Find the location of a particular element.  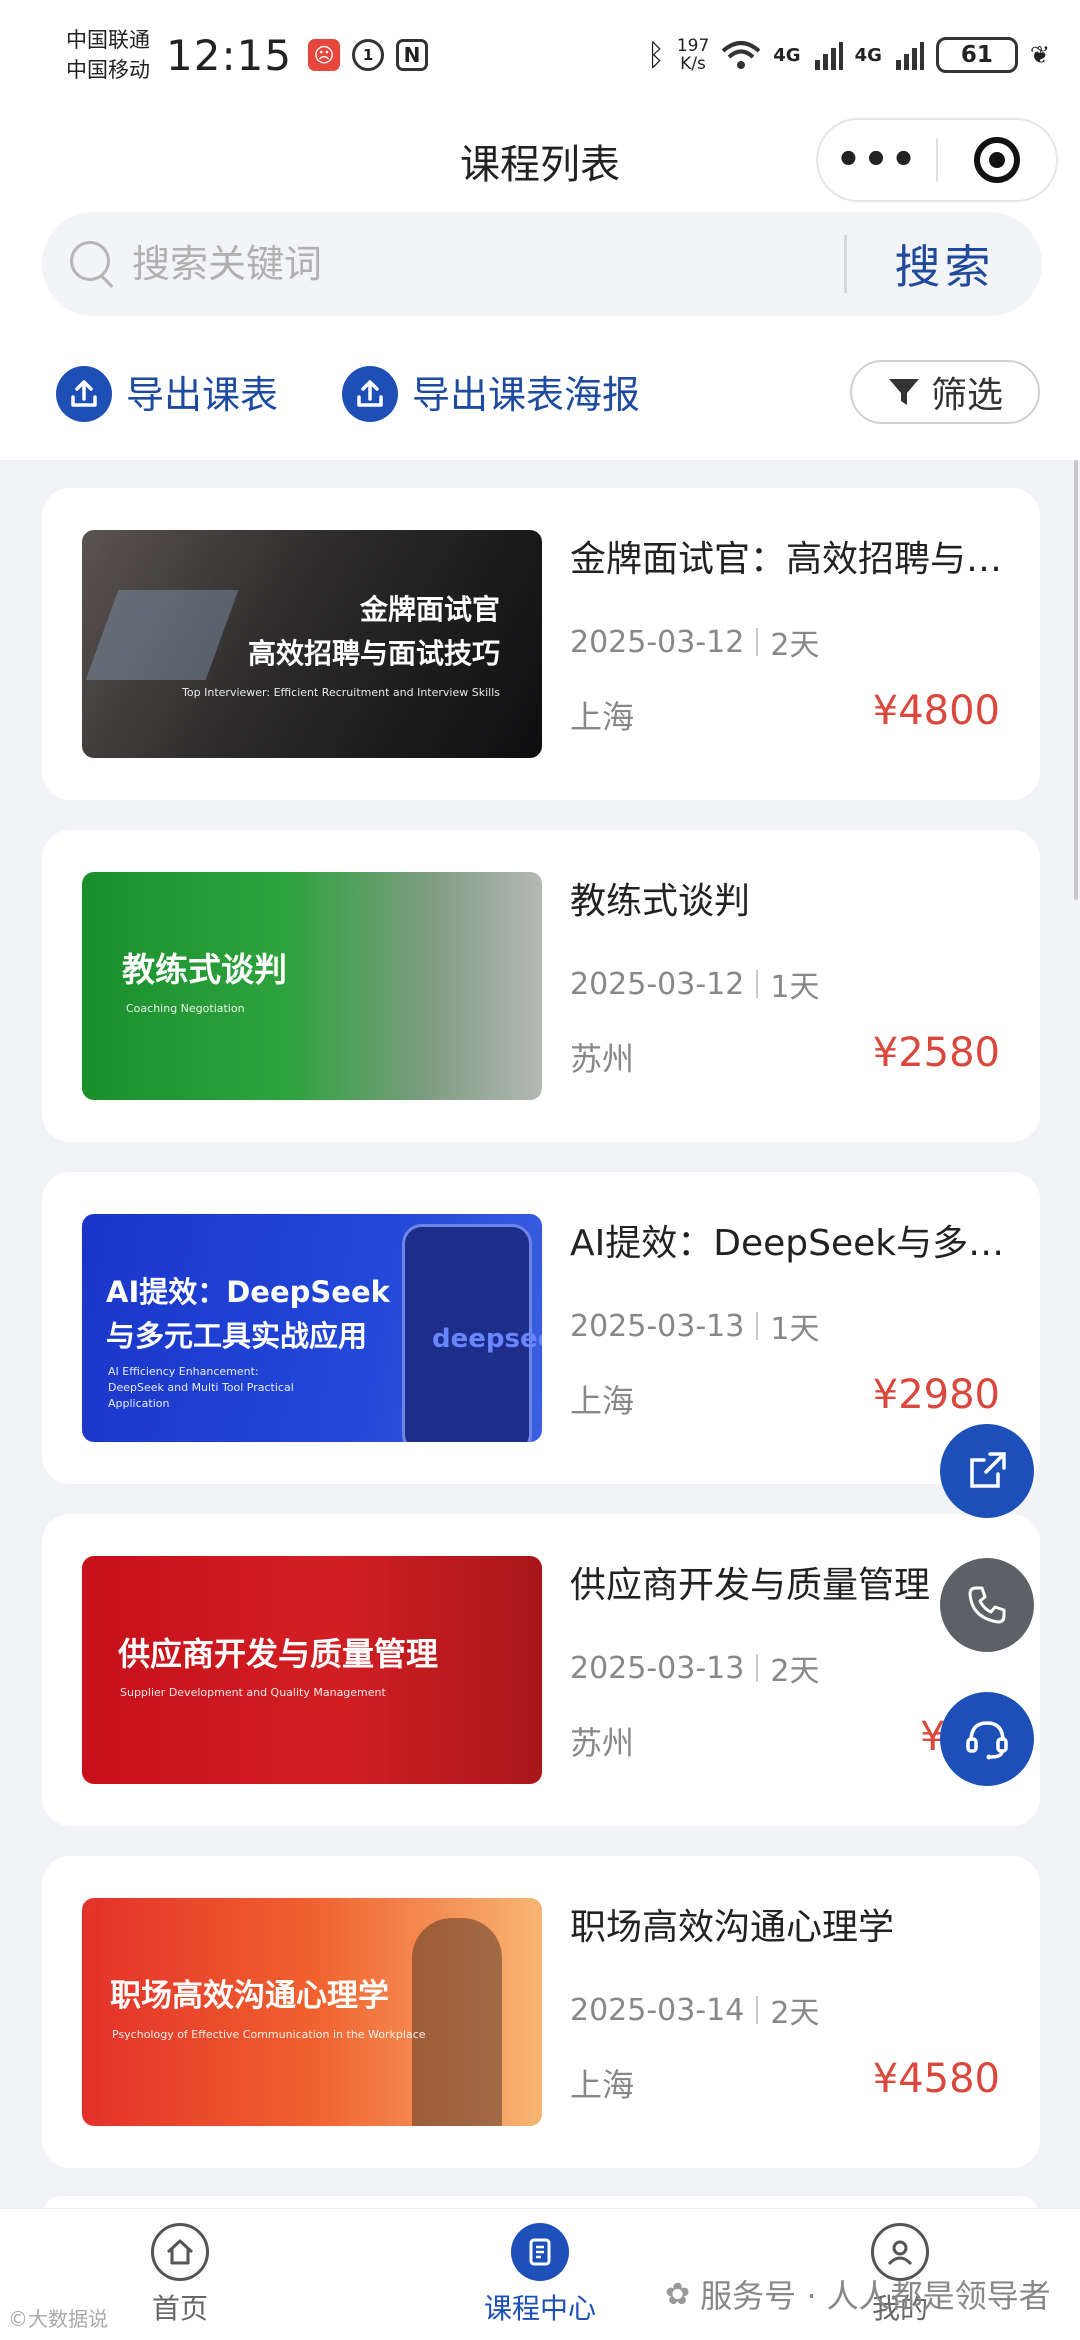

search-box: 搜索 is located at coordinates (542, 264).